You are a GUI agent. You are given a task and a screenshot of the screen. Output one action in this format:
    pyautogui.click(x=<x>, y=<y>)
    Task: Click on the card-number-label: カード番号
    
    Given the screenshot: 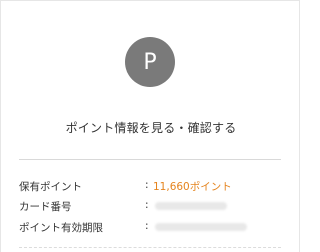 What is the action you would take?
    pyautogui.click(x=45, y=207)
    